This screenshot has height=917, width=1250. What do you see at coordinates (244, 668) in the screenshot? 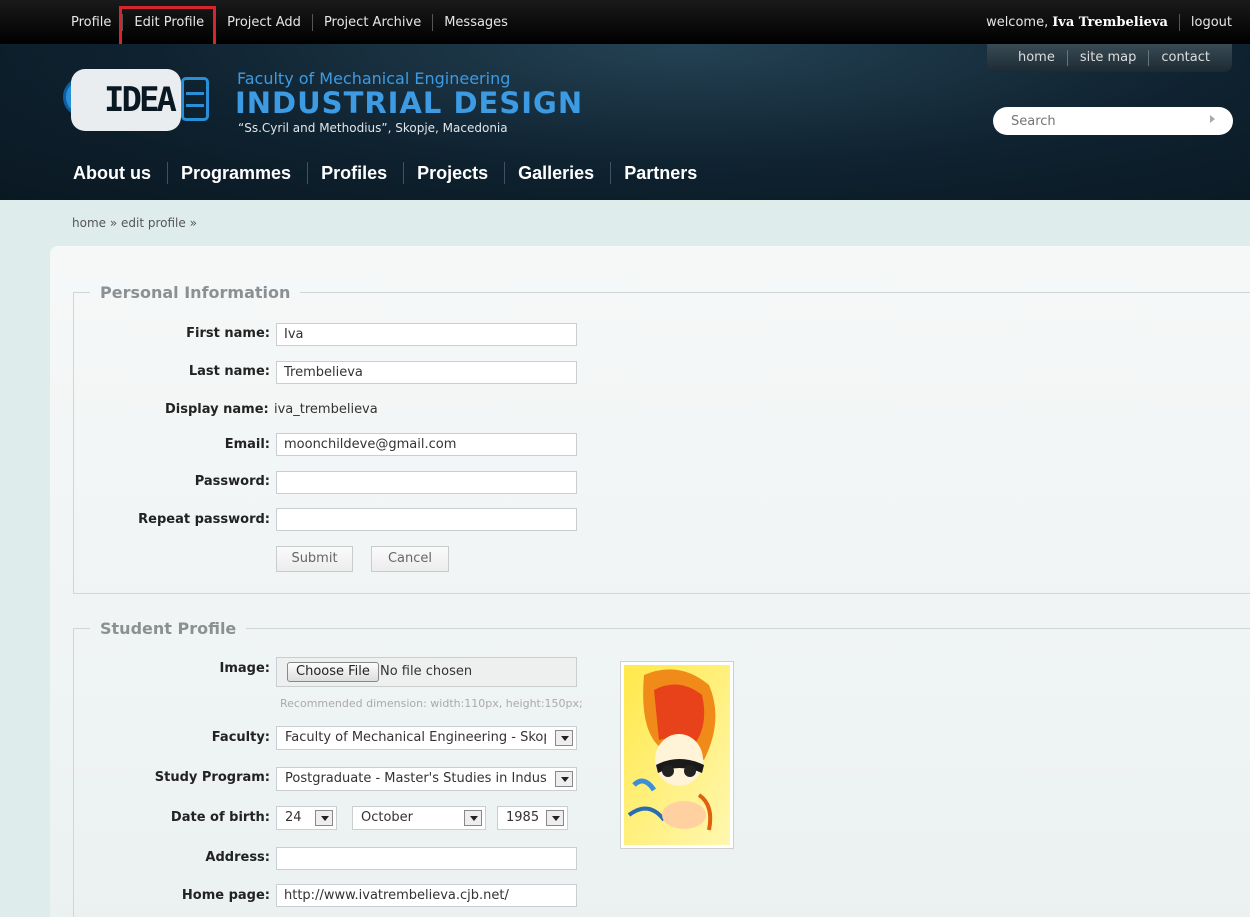
I see `image-label: Image:` at bounding box center [244, 668].